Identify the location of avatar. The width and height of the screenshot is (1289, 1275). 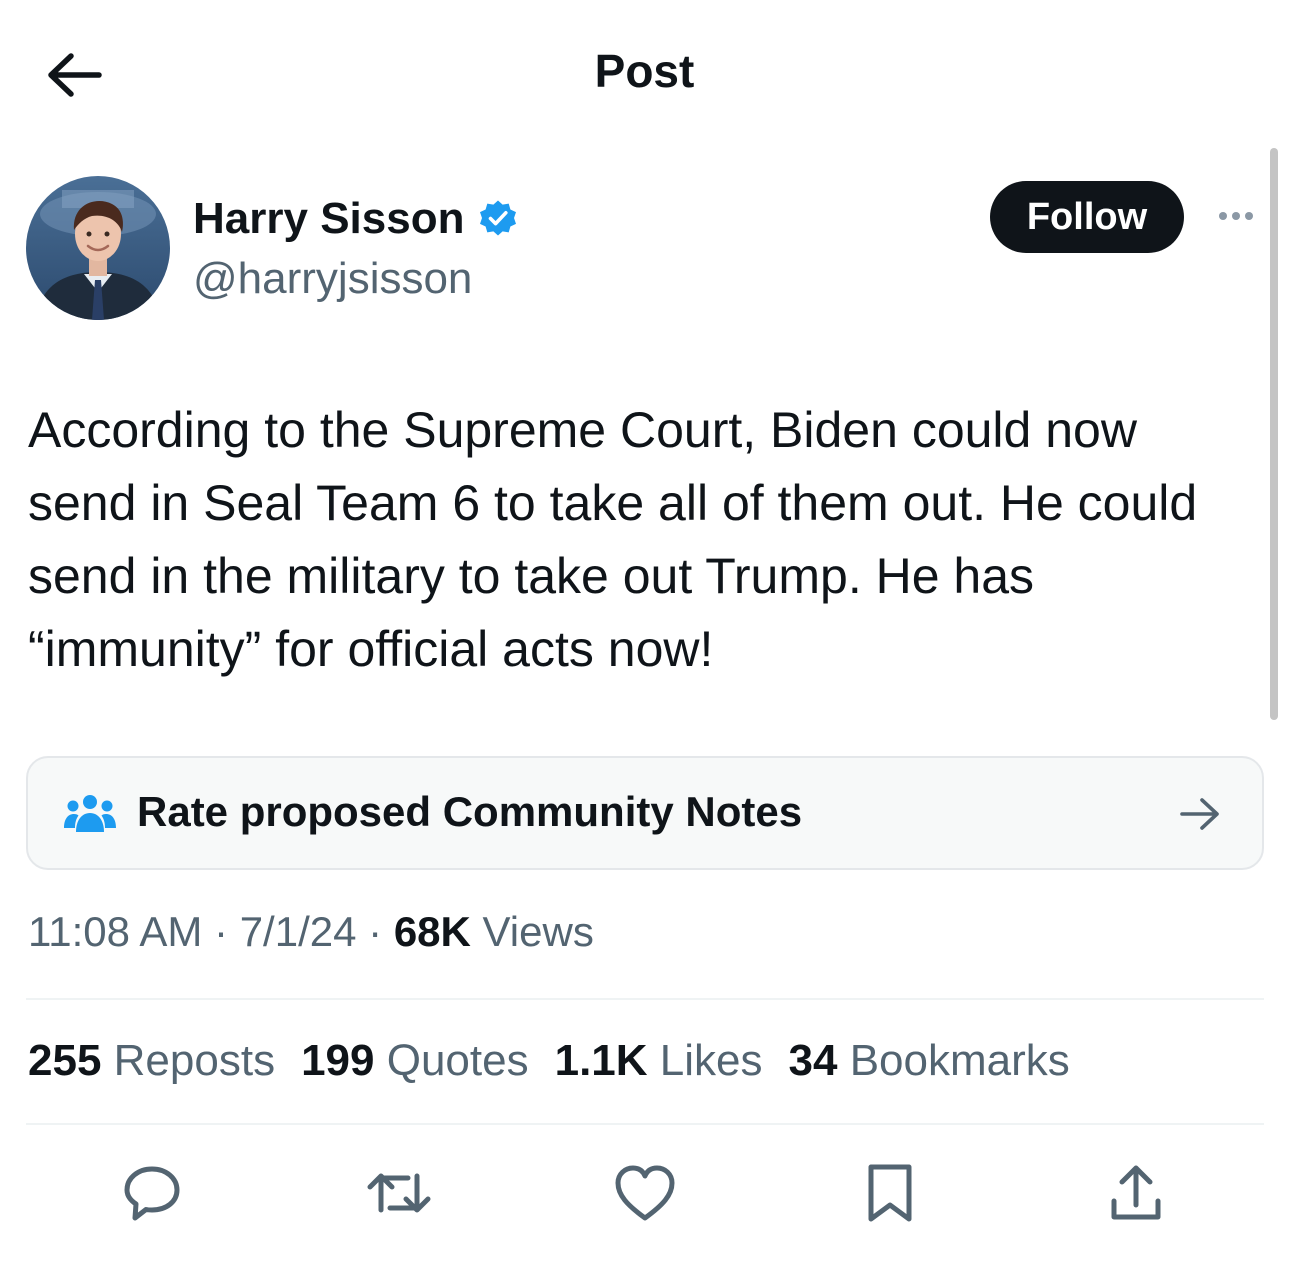
(98, 248).